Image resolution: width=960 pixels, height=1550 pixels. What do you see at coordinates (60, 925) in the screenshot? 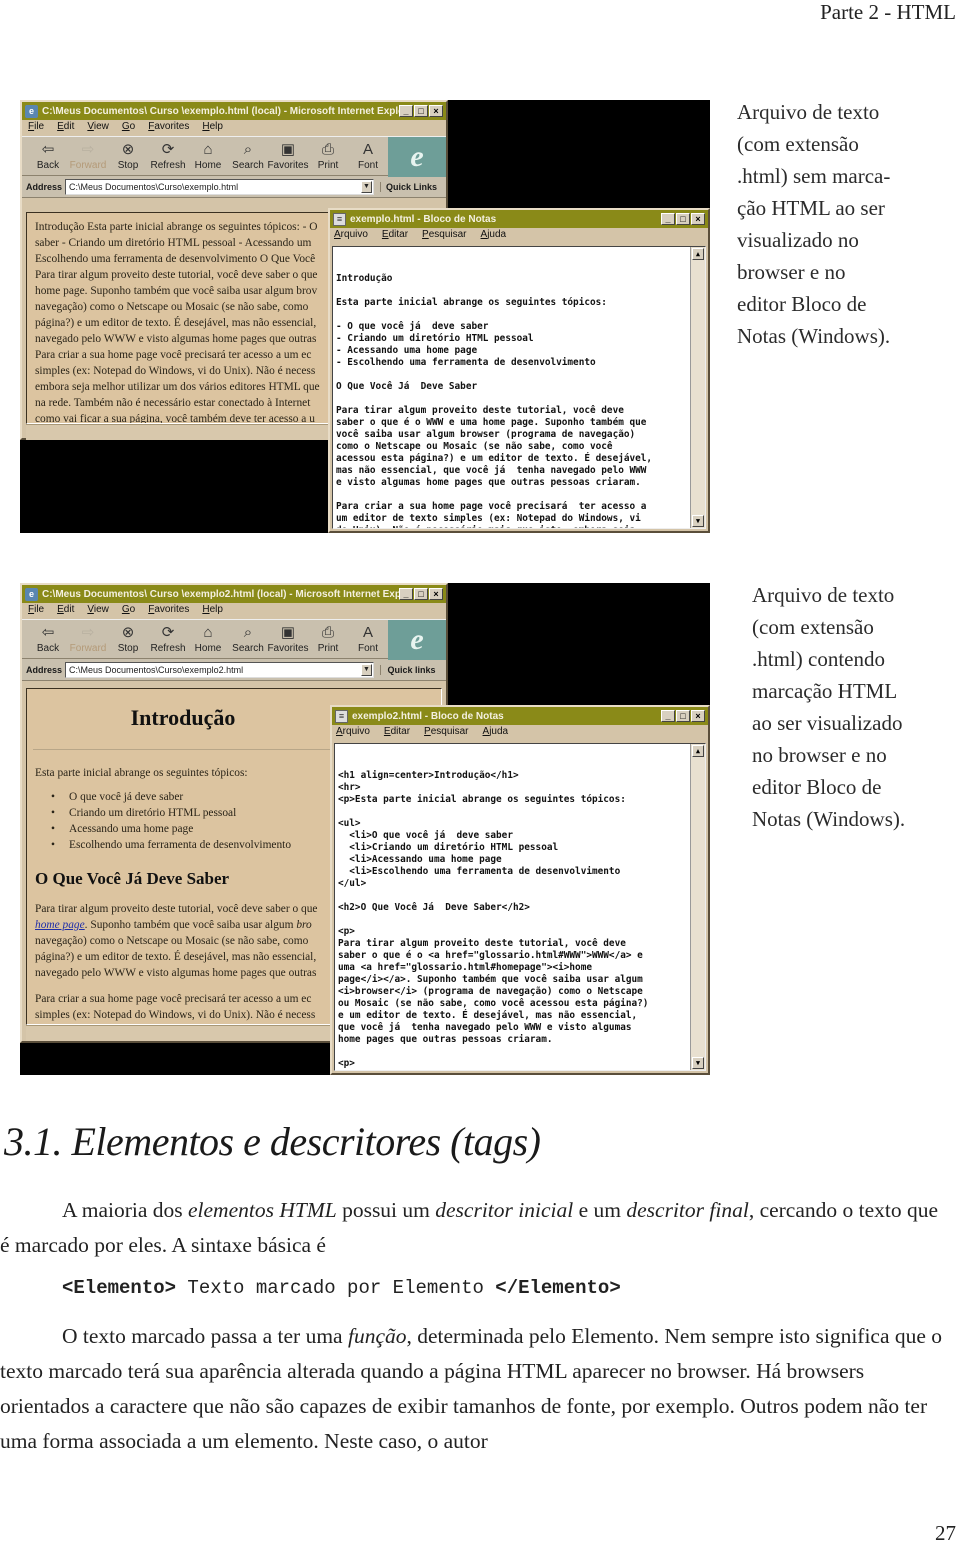
I see `home-page-link: home page` at bounding box center [60, 925].